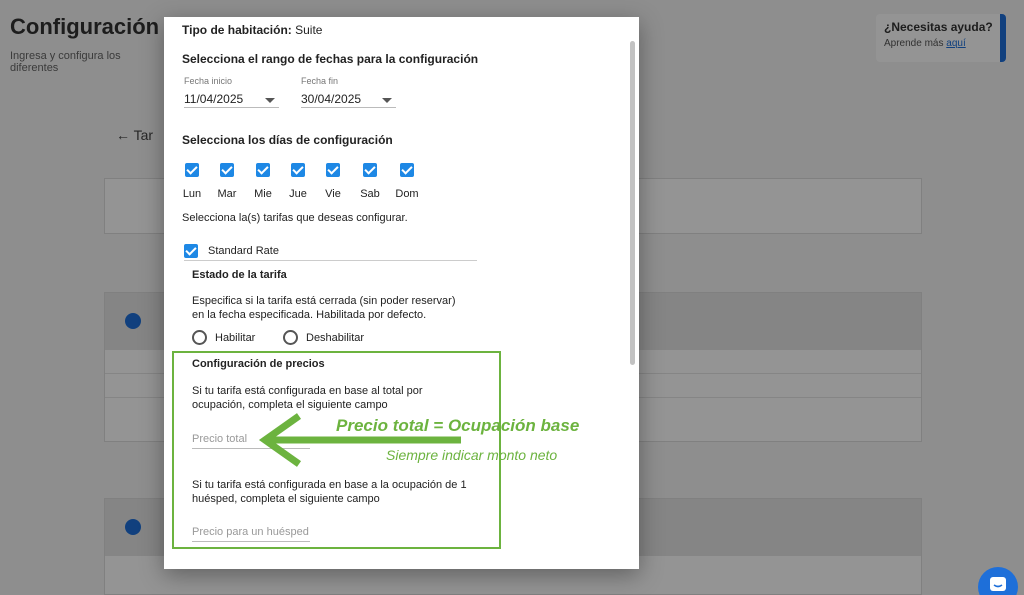  I want to click on start-date-label: Fecha inicio, so click(208, 81).